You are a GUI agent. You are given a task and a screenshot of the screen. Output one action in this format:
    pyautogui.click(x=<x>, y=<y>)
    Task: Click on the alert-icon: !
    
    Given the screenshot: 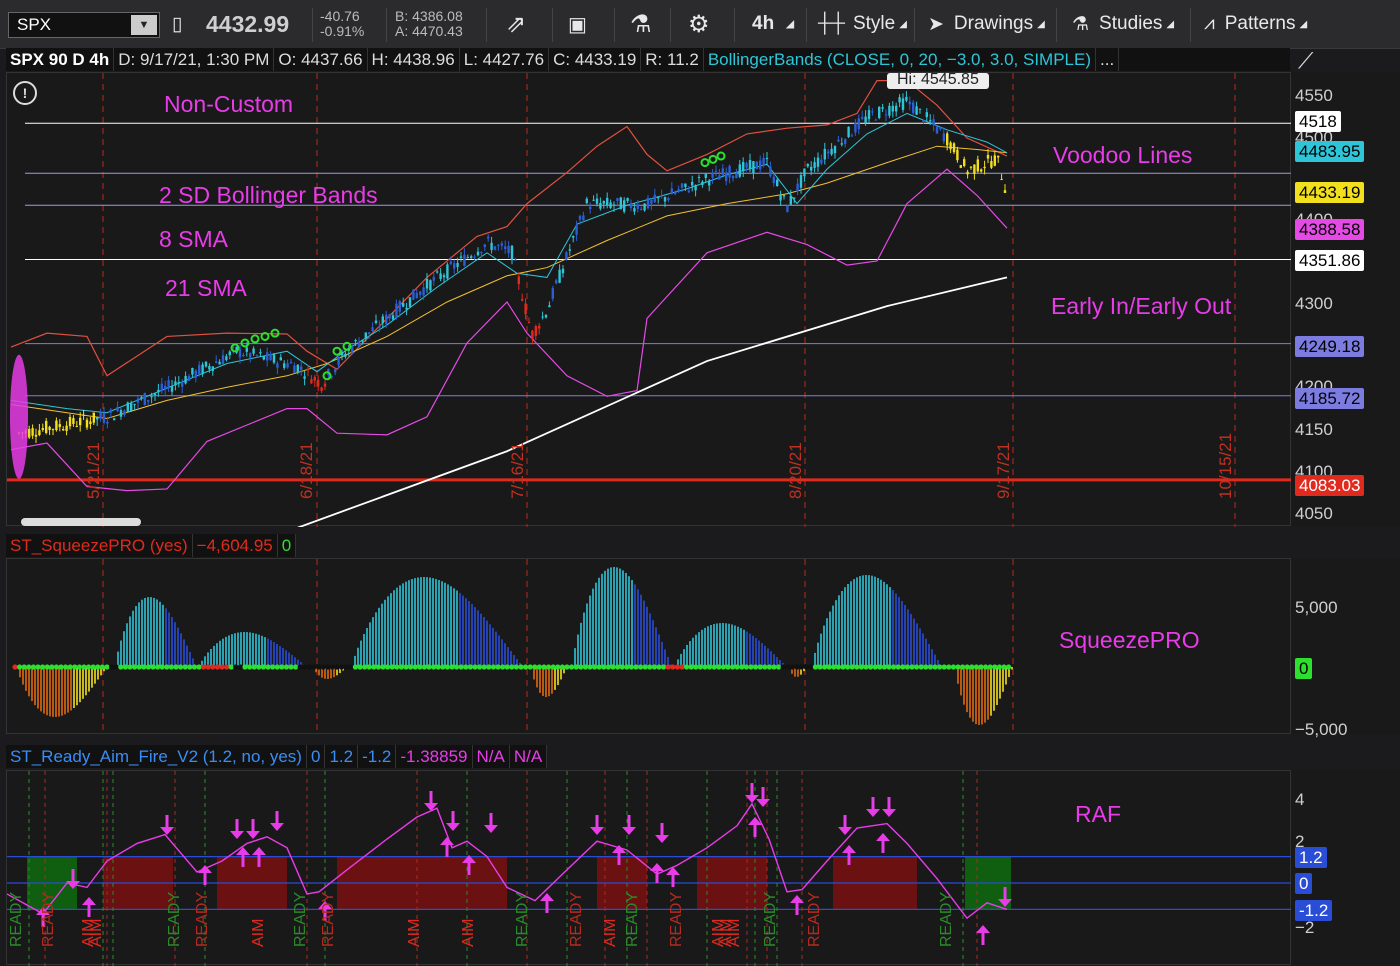 What is the action you would take?
    pyautogui.click(x=25, y=93)
    